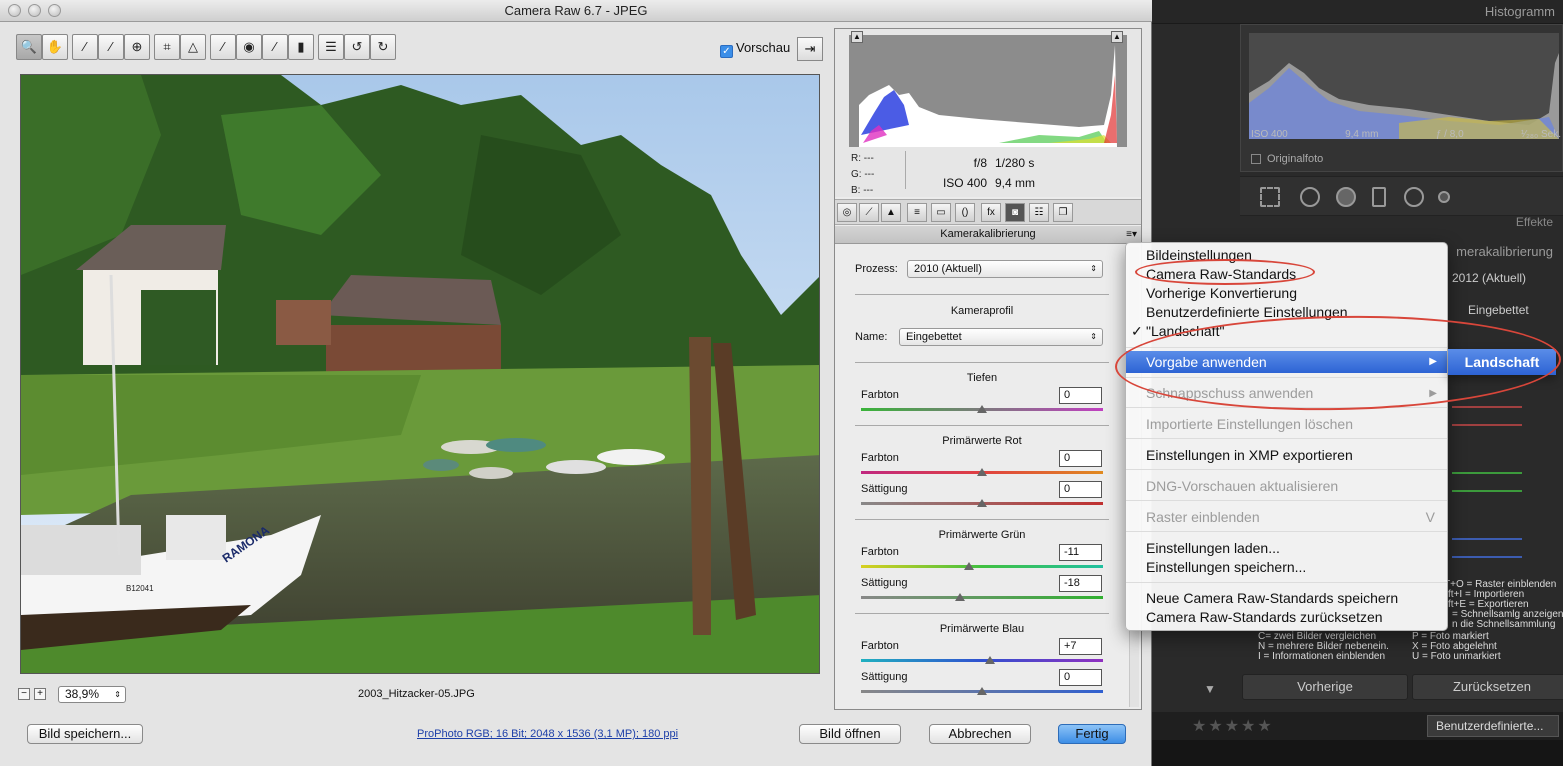  Describe the element at coordinates (1287, 159) in the screenshot. I see `lr-original-photo-toggle: Originalfoto` at that location.